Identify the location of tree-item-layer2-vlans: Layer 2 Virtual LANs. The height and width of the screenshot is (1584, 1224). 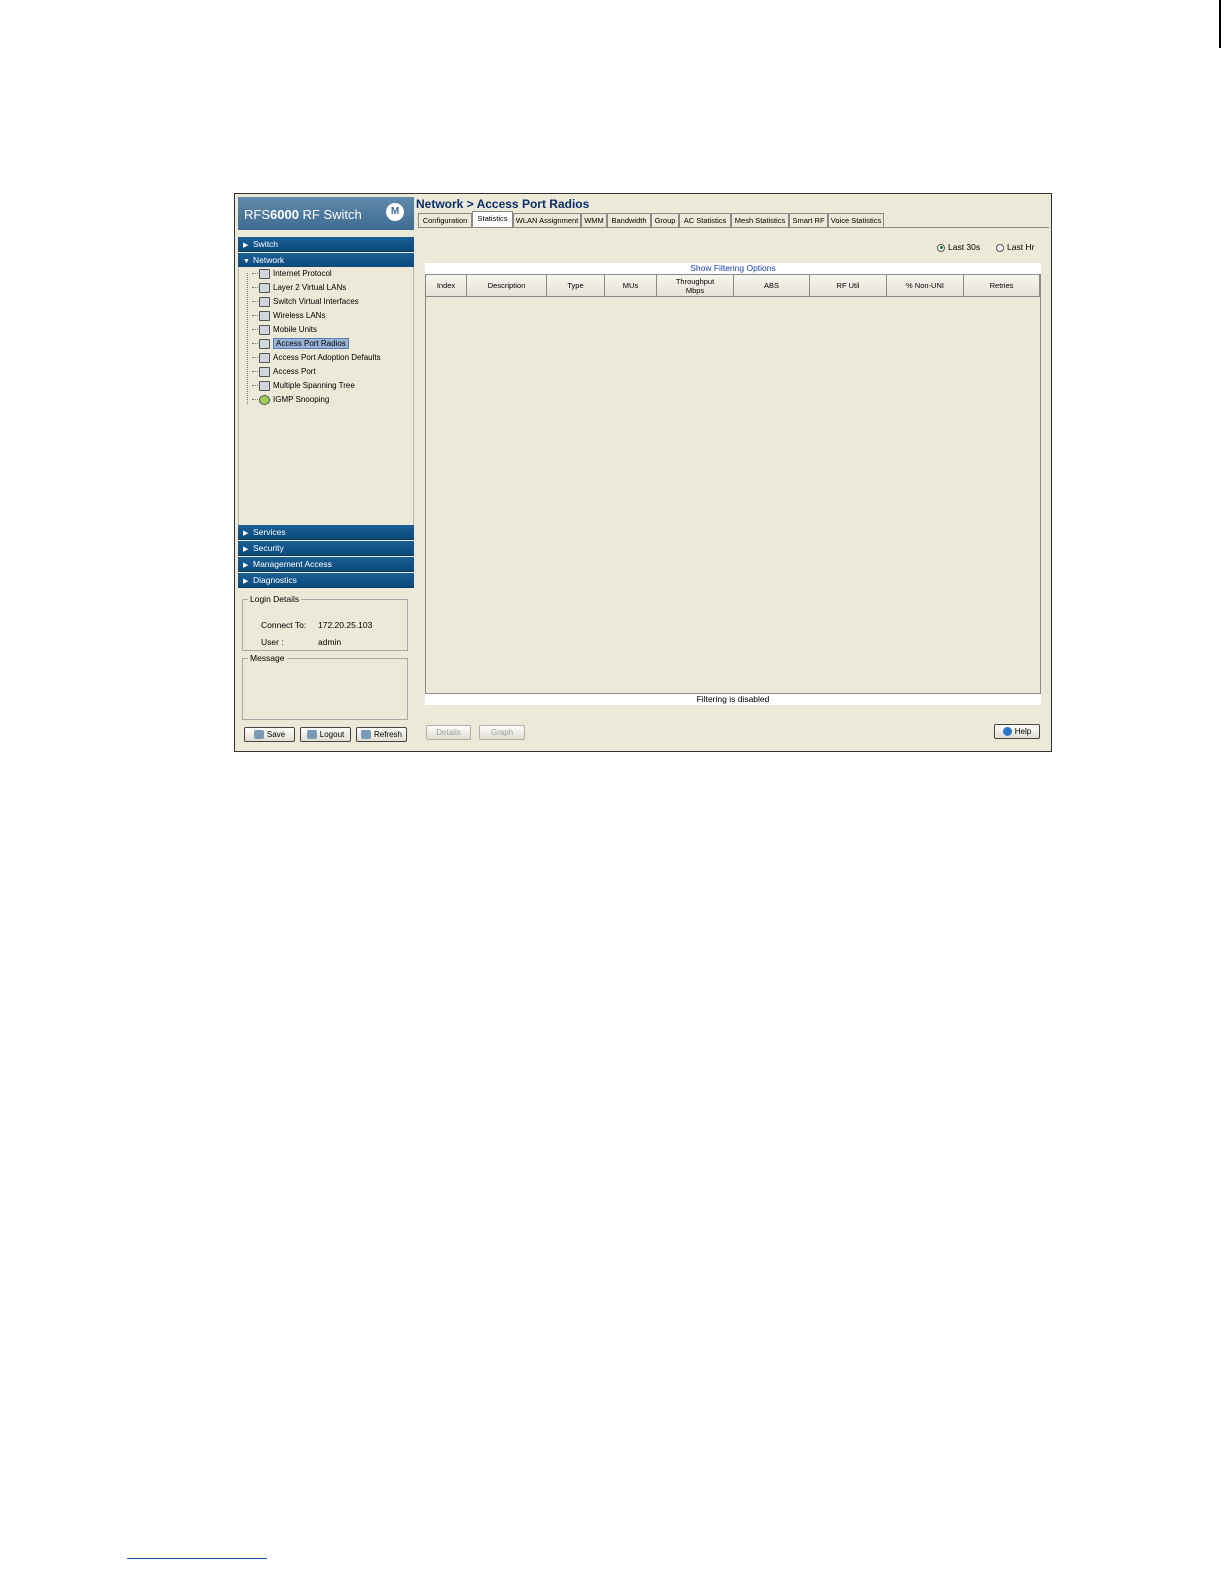
(299, 287).